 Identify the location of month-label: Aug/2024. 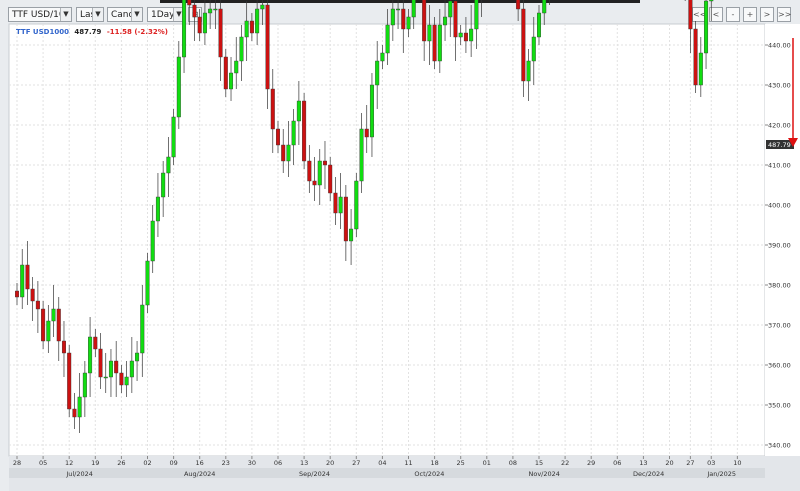
(199, 474).